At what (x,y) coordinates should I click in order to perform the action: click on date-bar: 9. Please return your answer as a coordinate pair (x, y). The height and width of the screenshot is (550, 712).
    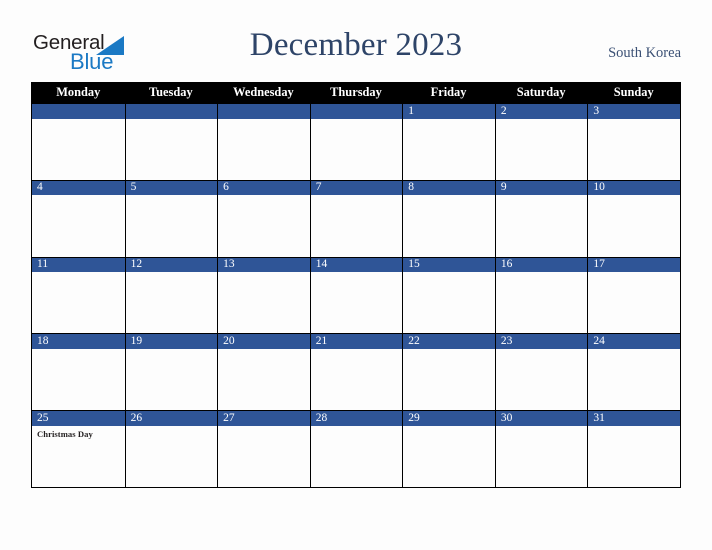
    Looking at the image, I should click on (541, 188).